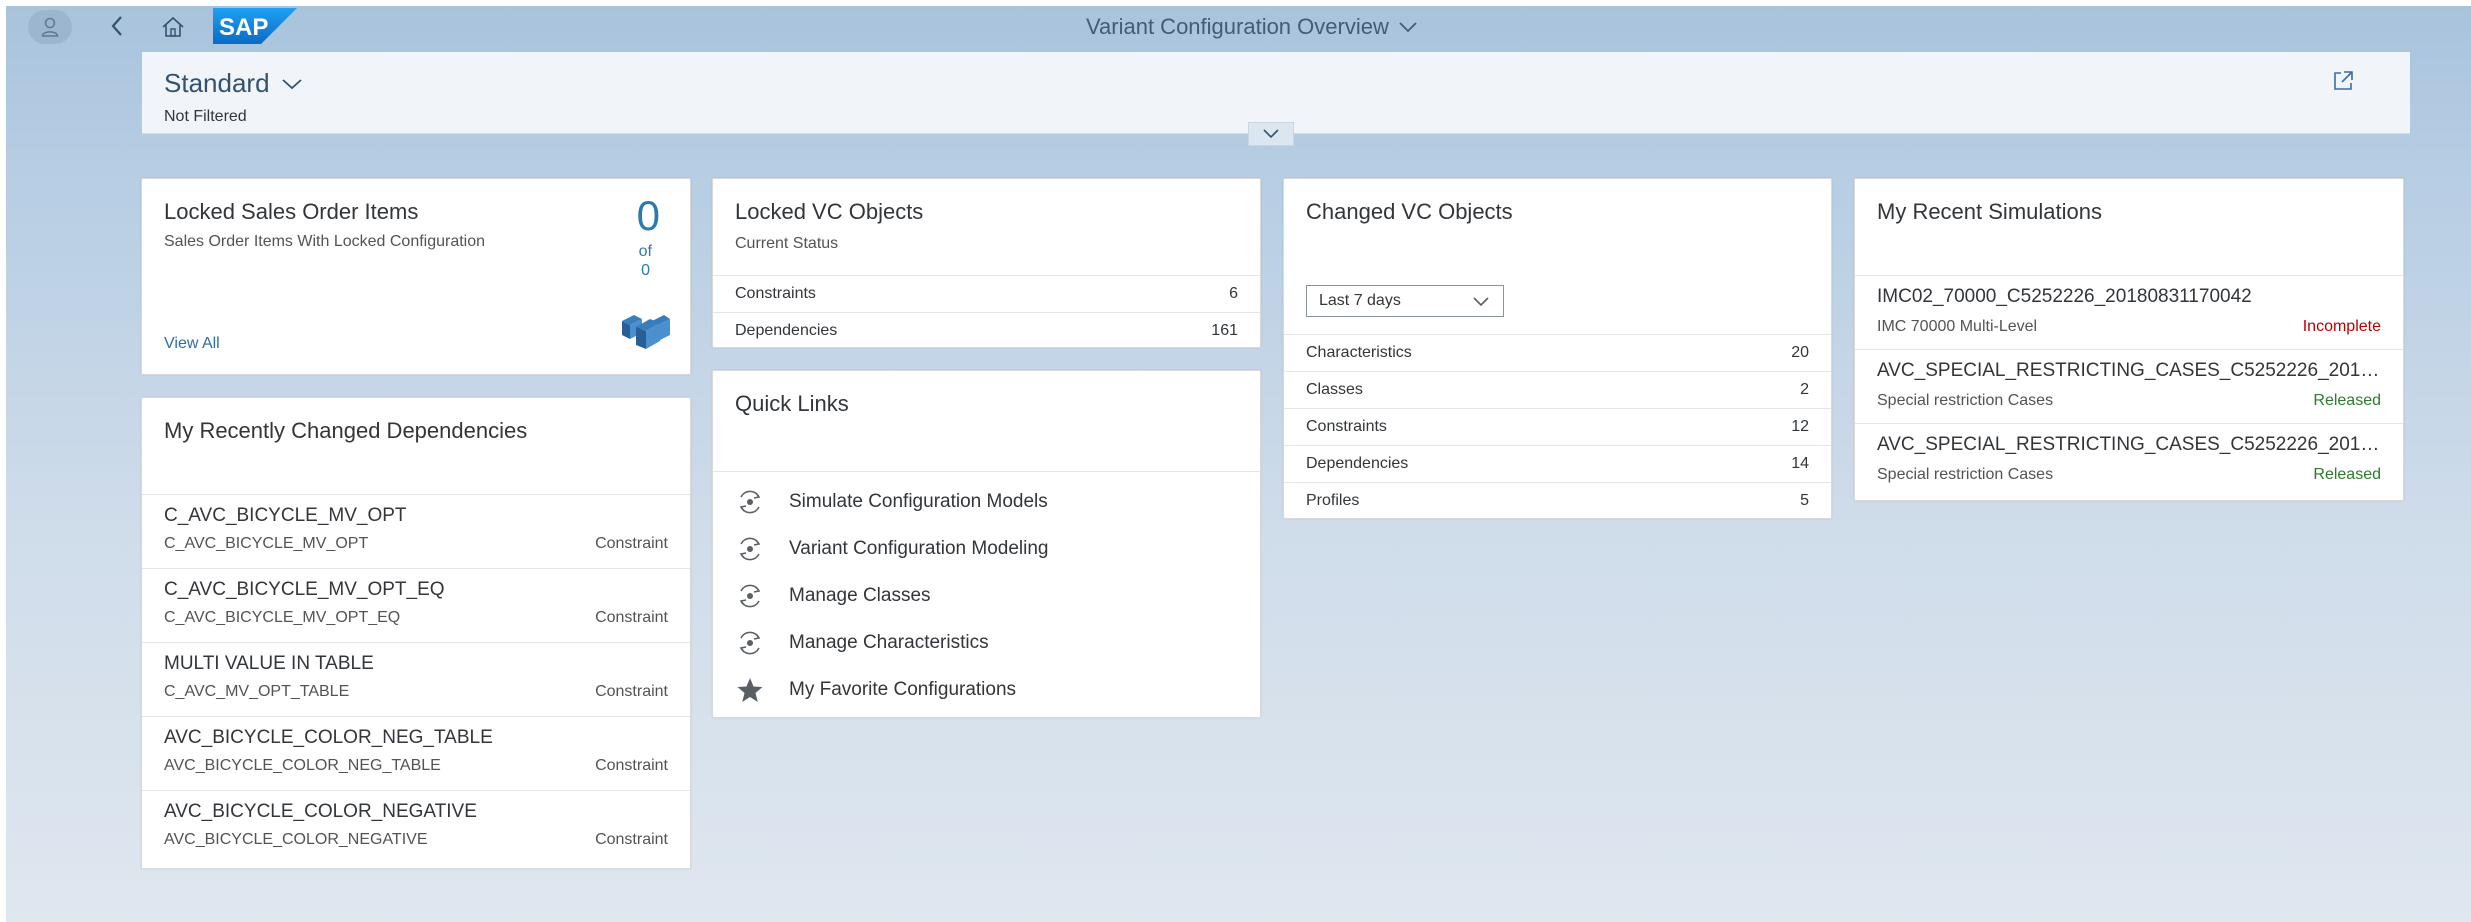 The height and width of the screenshot is (922, 2471). Describe the element at coordinates (918, 501) in the screenshot. I see `quick-link-label: Simulate Configuration Models` at that location.